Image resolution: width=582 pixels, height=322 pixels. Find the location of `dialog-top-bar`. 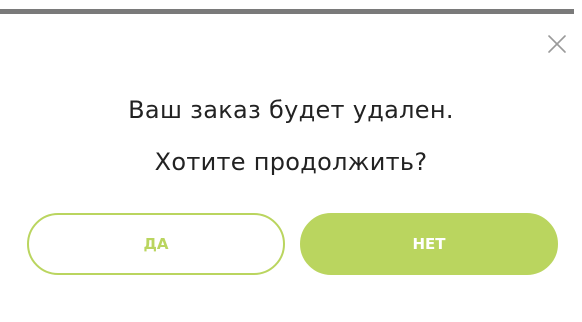

dialog-top-bar is located at coordinates (287, 11).